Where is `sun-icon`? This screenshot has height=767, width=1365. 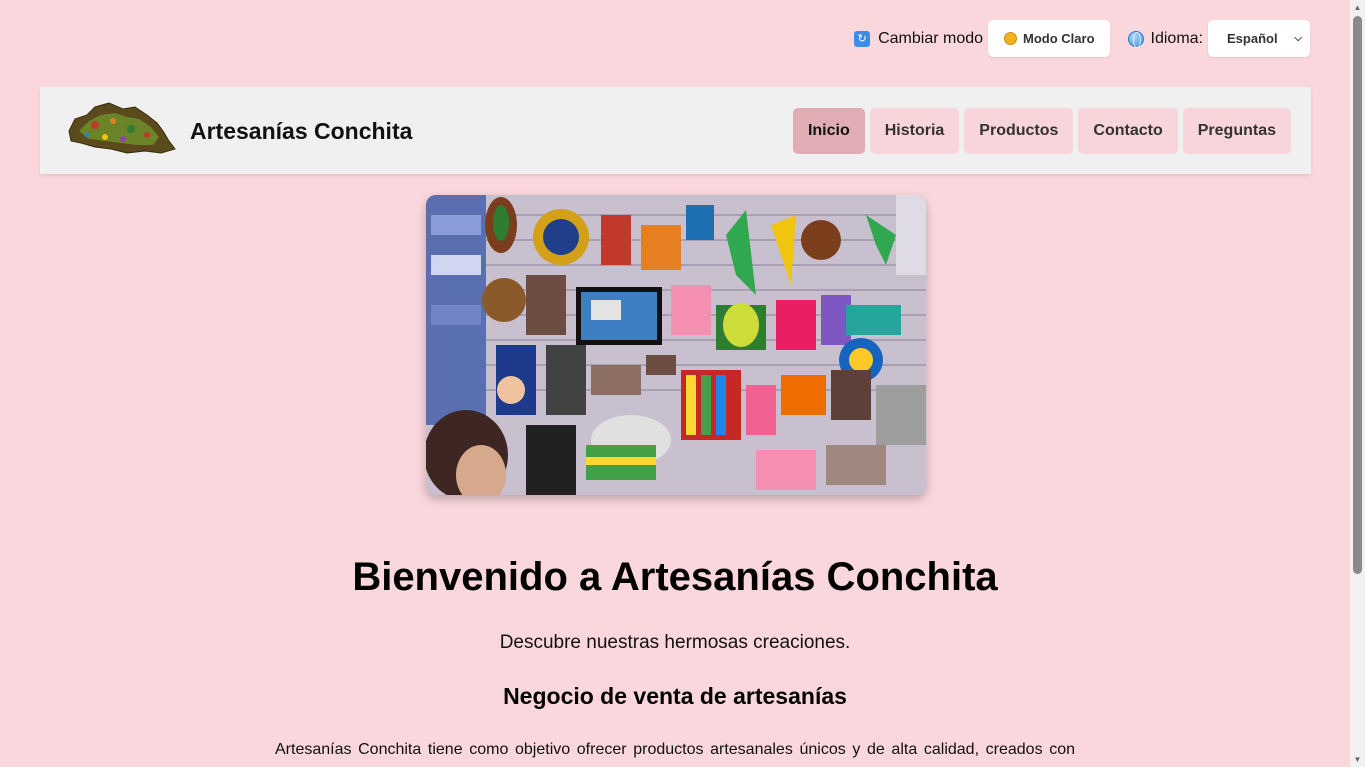 sun-icon is located at coordinates (1011, 38).